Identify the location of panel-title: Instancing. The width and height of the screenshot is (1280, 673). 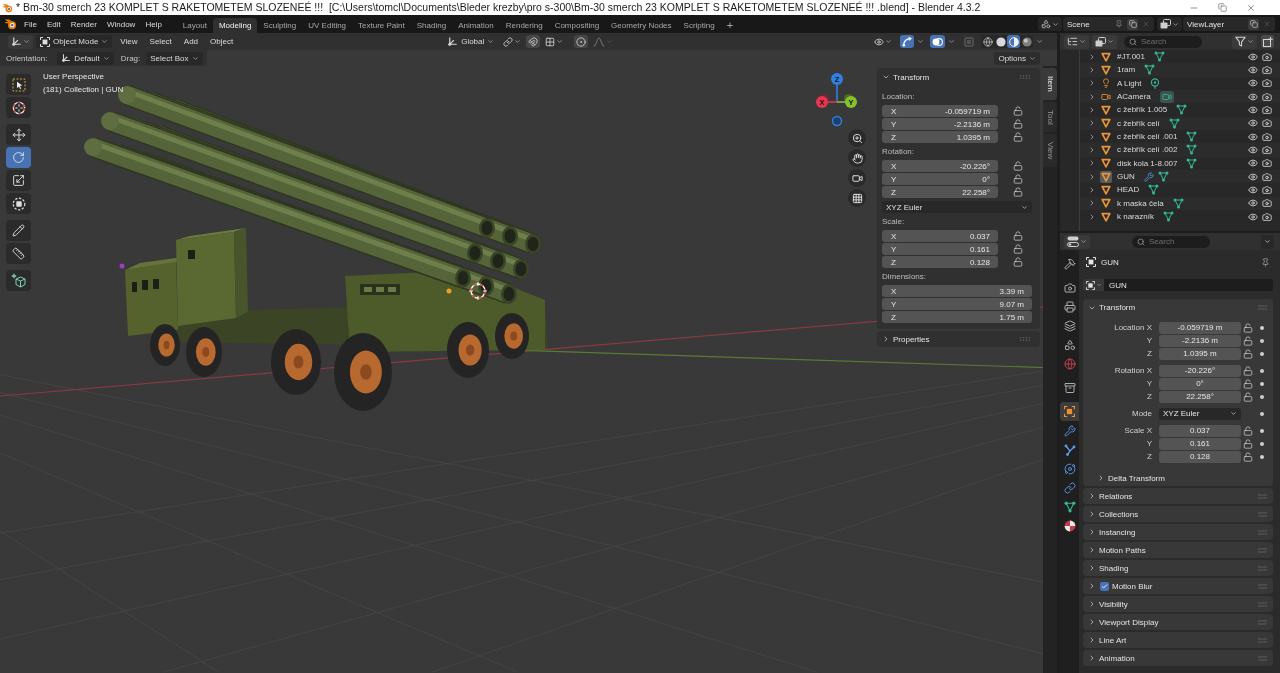
(1117, 532).